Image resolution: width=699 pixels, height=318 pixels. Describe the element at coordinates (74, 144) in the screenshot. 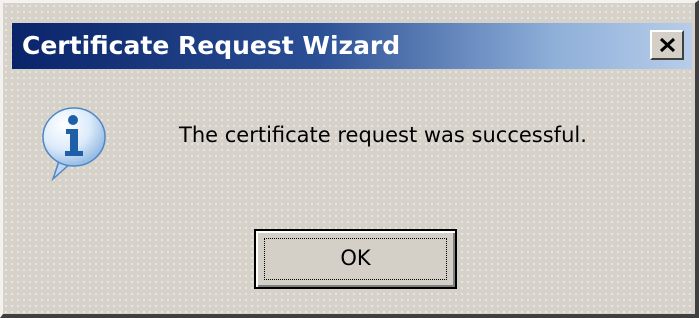

I see `info-icon` at that location.